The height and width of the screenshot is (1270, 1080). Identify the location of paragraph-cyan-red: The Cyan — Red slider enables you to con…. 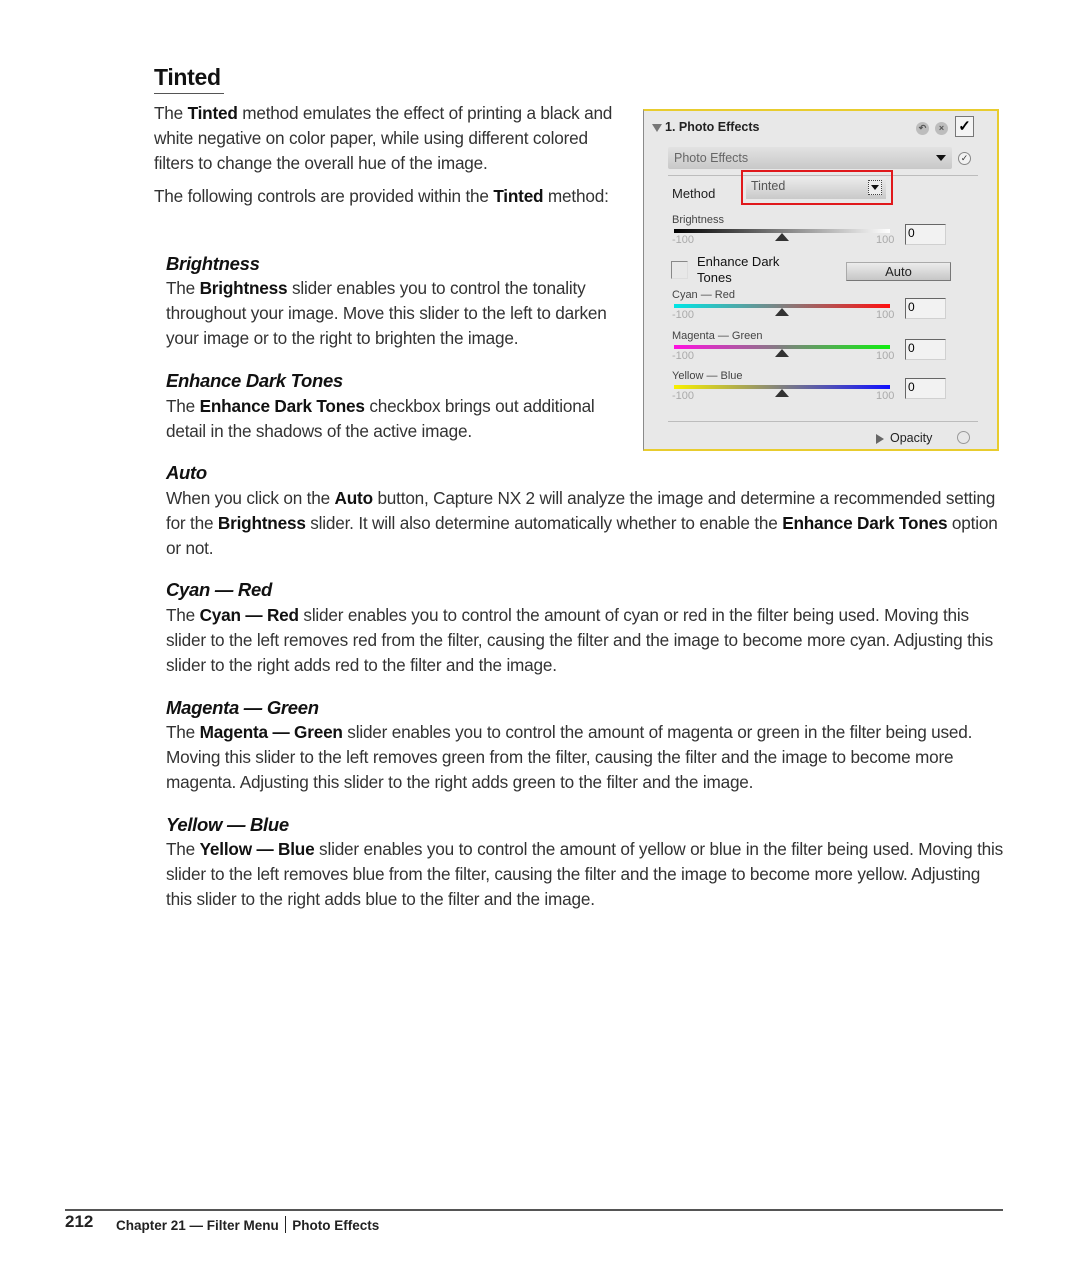
(586, 640).